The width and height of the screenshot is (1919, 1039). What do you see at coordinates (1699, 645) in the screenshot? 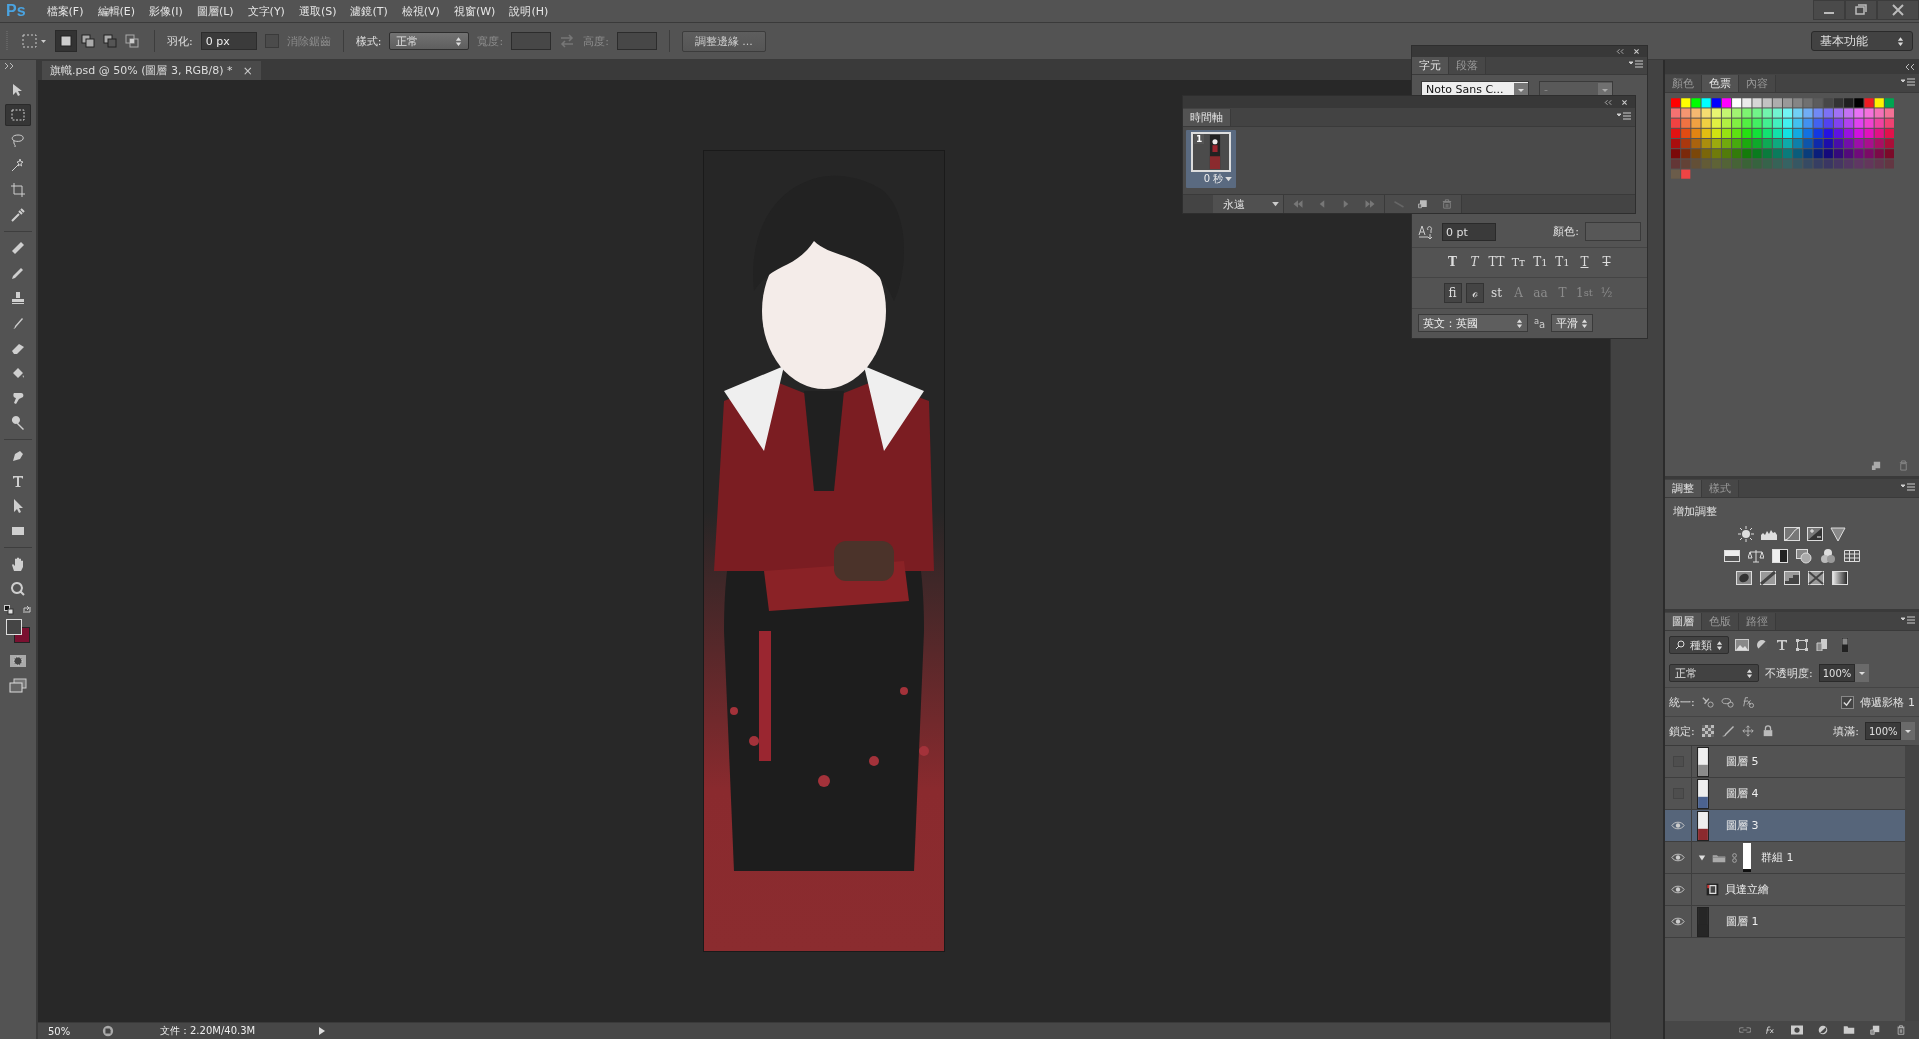
I see `filter-kind-dropdown: 種類` at bounding box center [1699, 645].